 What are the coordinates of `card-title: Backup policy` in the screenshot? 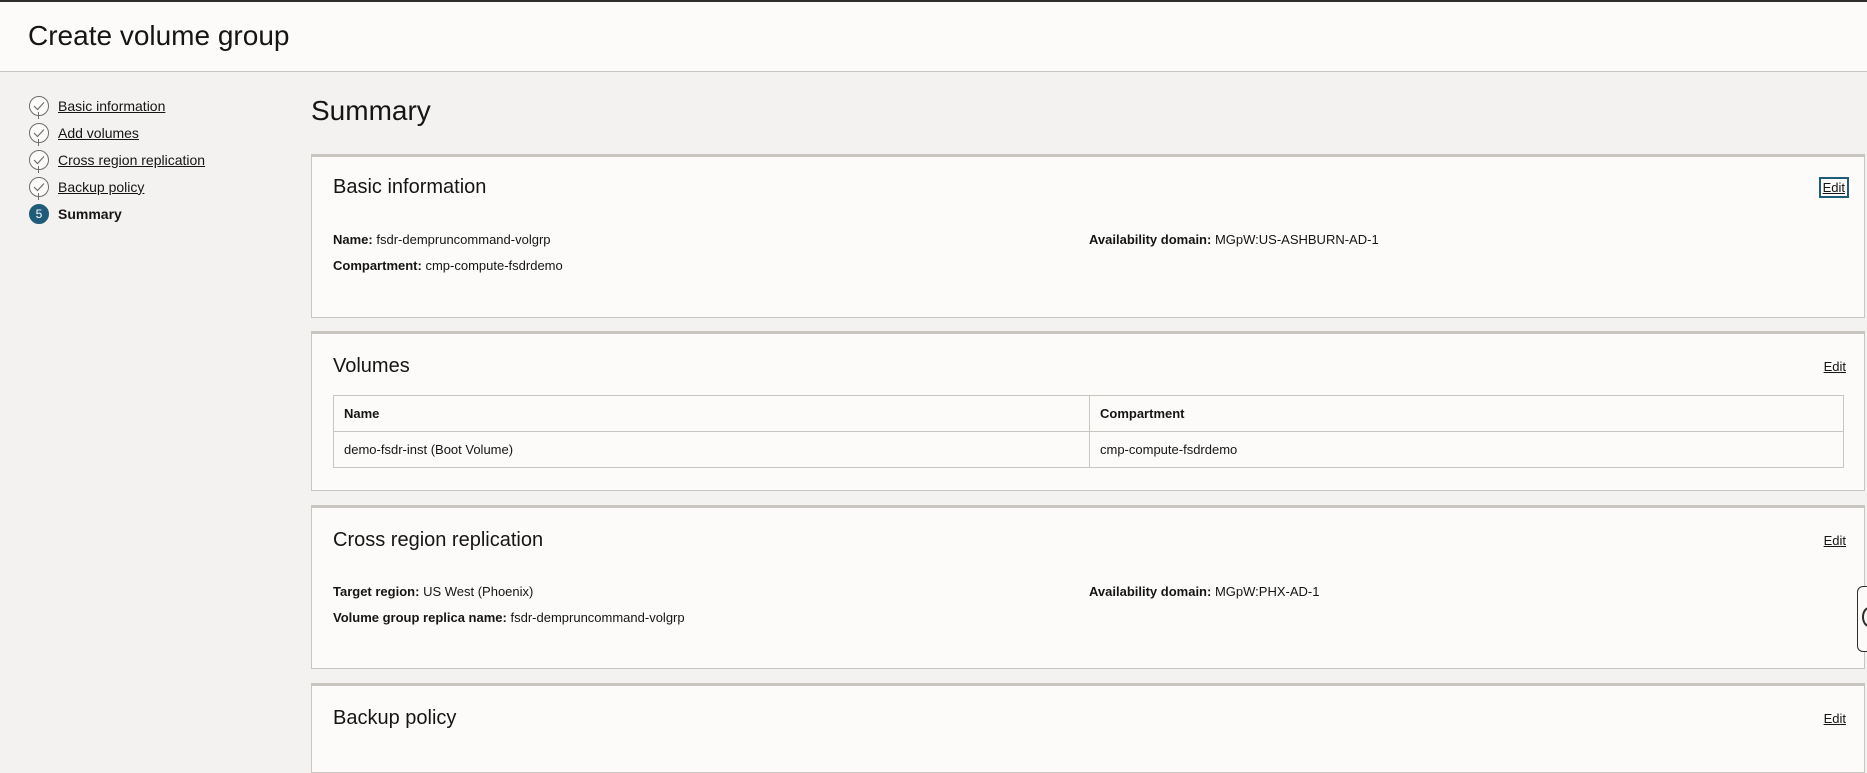 It's located at (395, 718).